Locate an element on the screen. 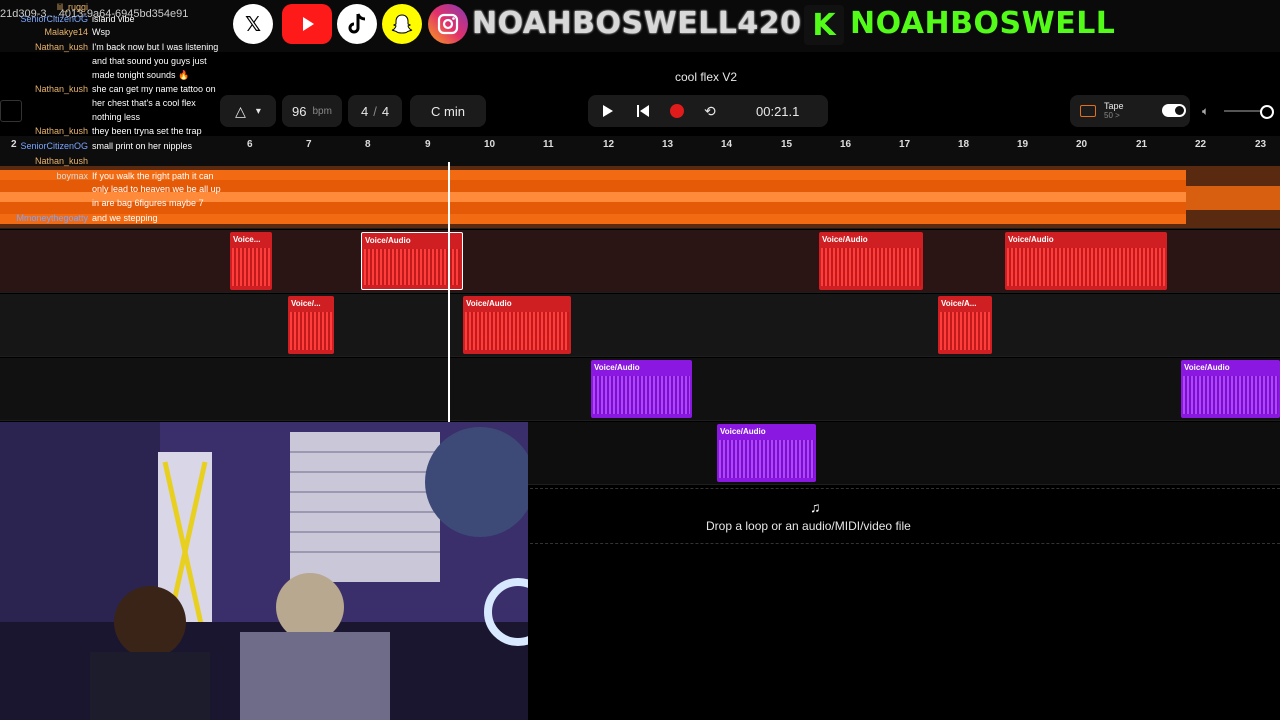 This screenshot has height=720, width=1280. chat-message: Nathan_kush is located at coordinates (46, 161).